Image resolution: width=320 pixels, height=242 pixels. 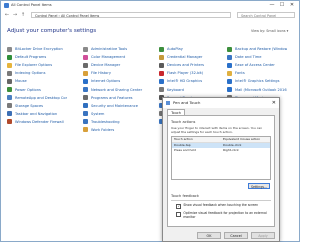 I want to click on item-label: File Explorer Options, so click(x=34, y=65).